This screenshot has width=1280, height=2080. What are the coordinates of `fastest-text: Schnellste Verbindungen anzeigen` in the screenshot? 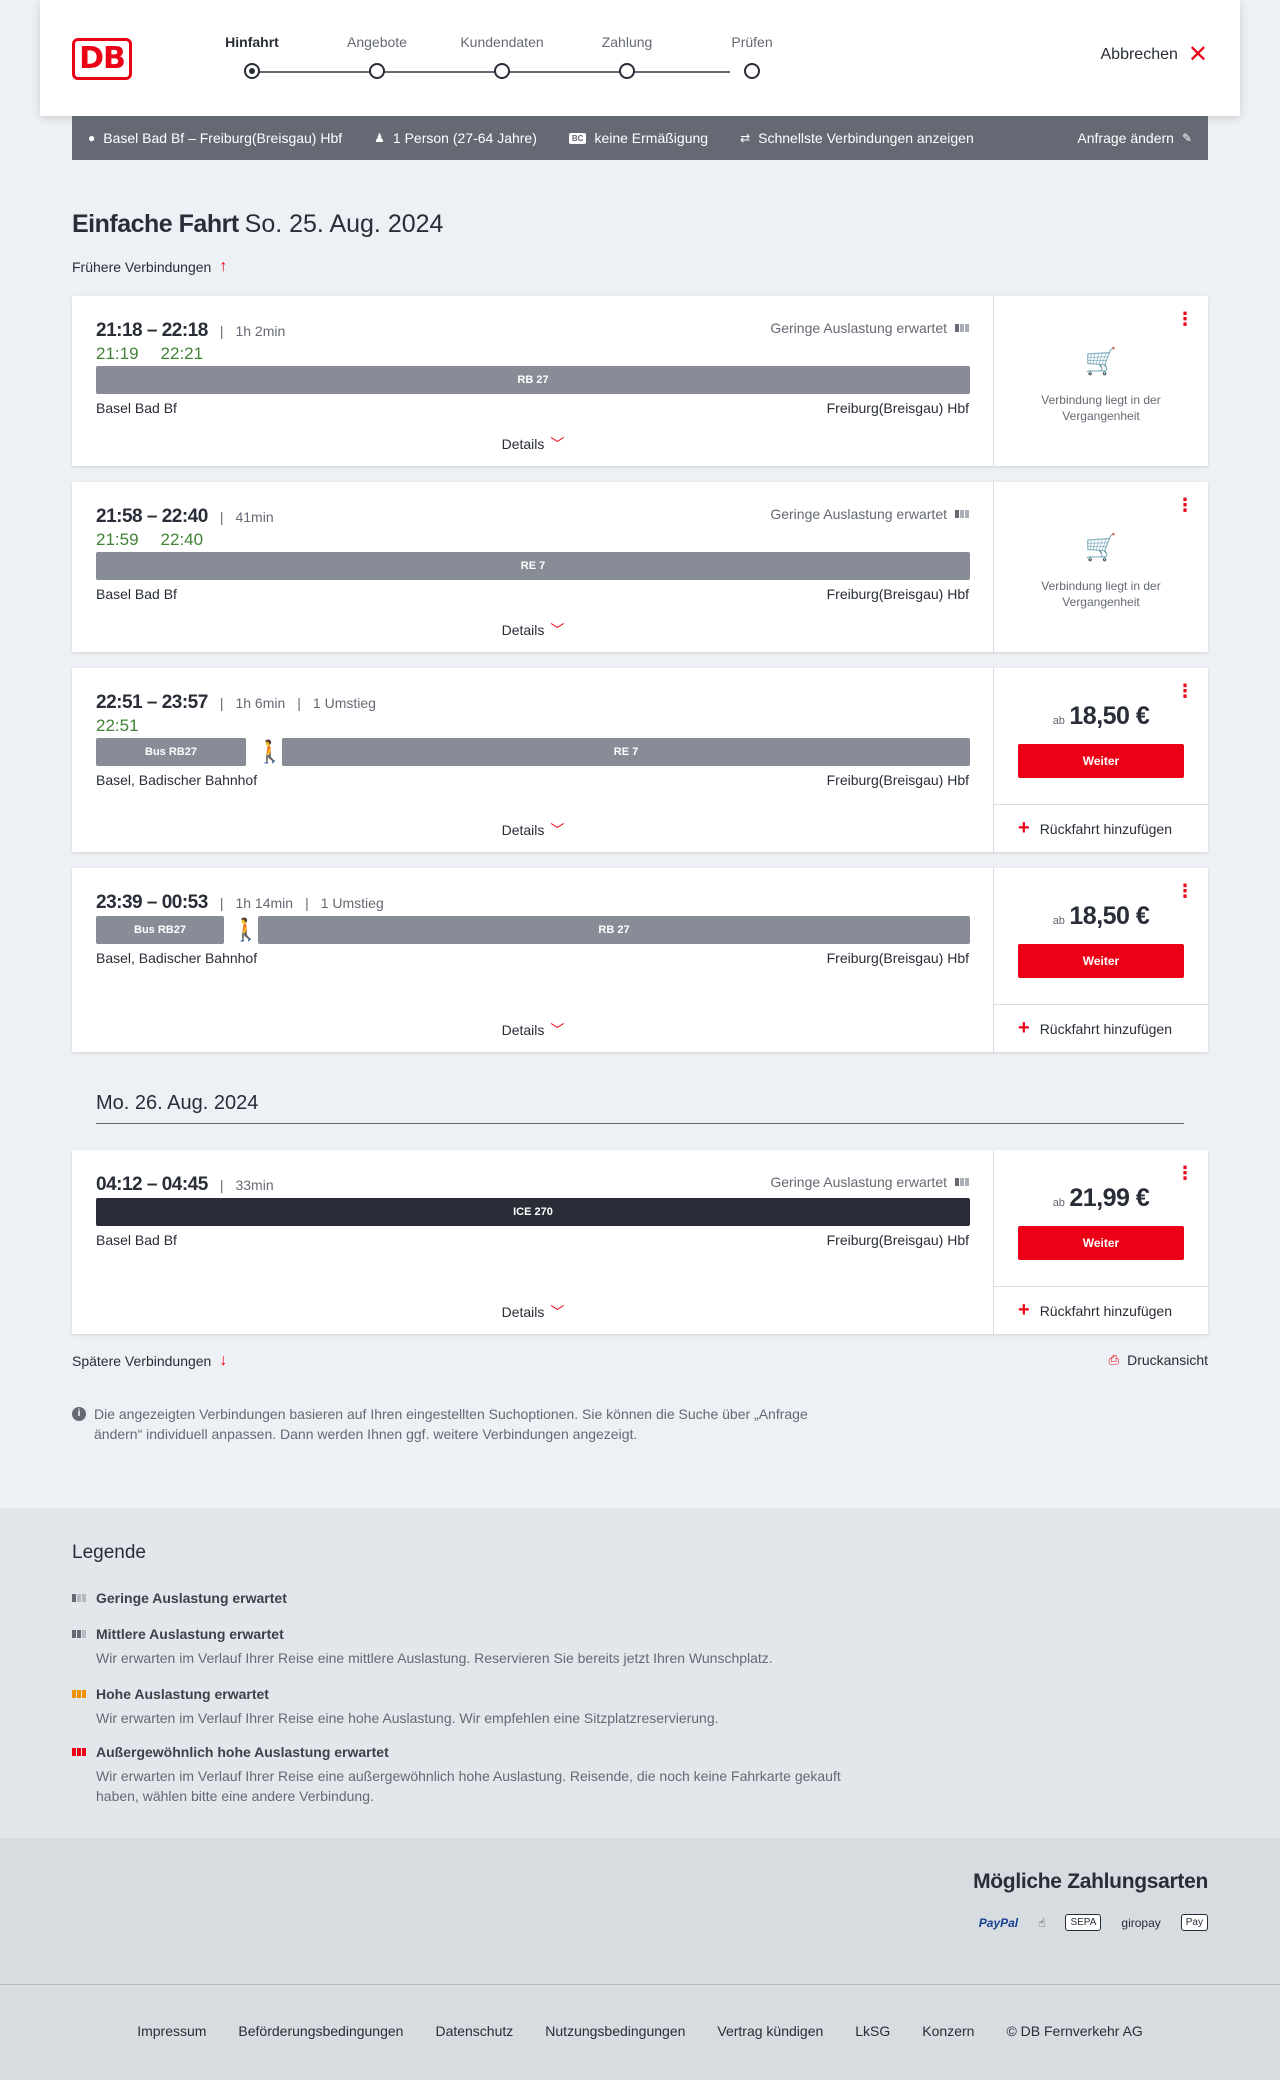 It's located at (866, 138).